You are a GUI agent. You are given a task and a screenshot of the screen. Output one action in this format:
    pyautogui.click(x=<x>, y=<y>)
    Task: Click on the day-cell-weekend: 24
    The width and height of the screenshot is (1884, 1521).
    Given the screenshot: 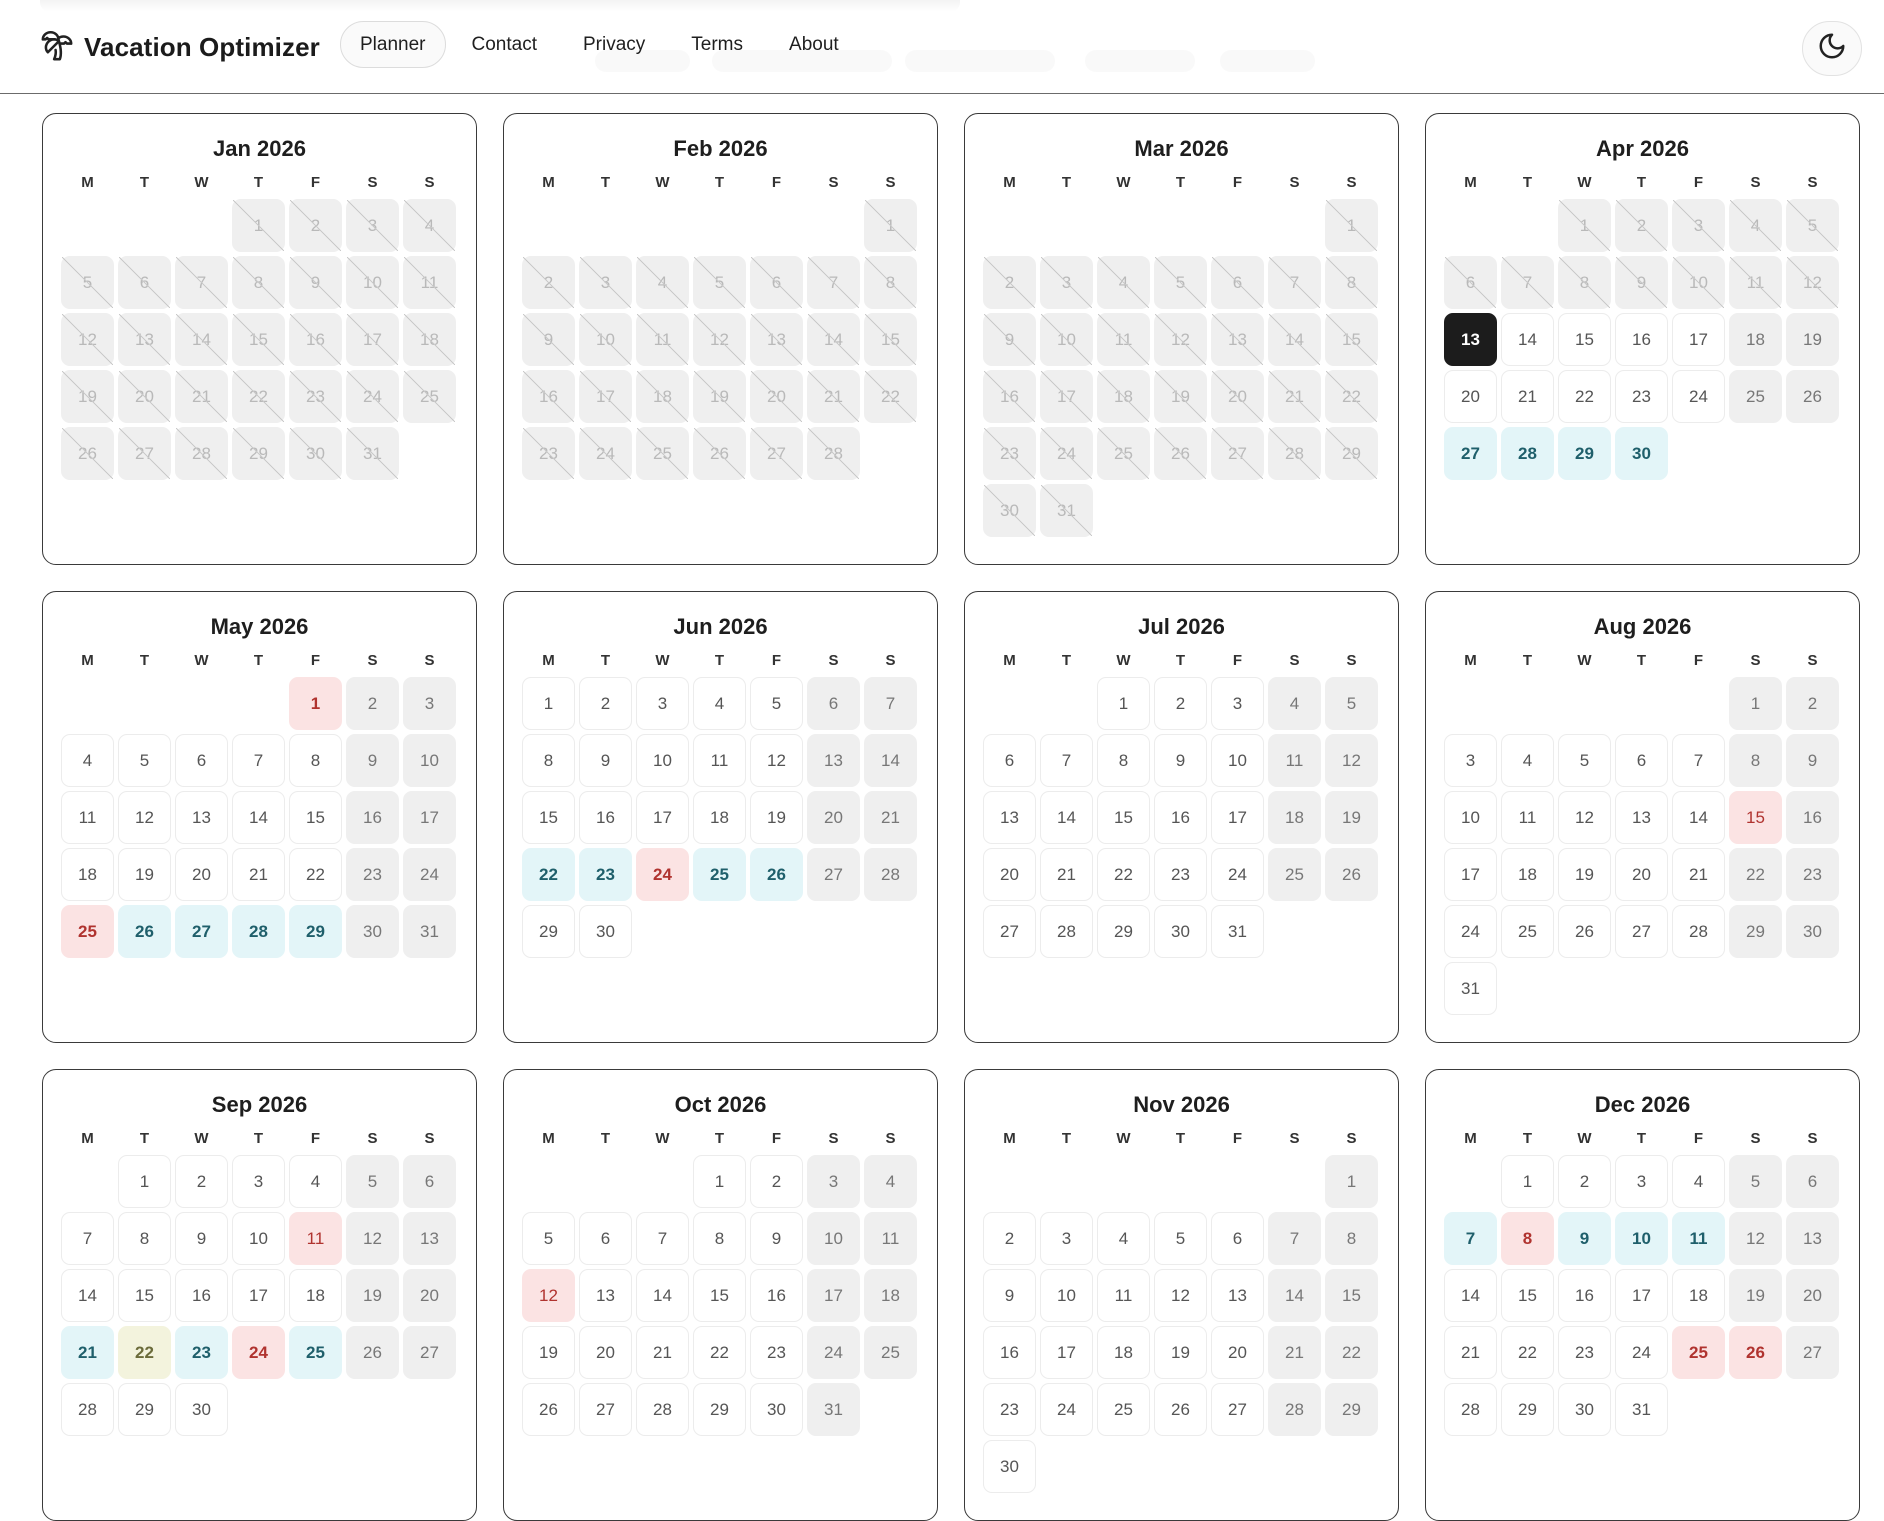 What is the action you would take?
    pyautogui.click(x=429, y=874)
    